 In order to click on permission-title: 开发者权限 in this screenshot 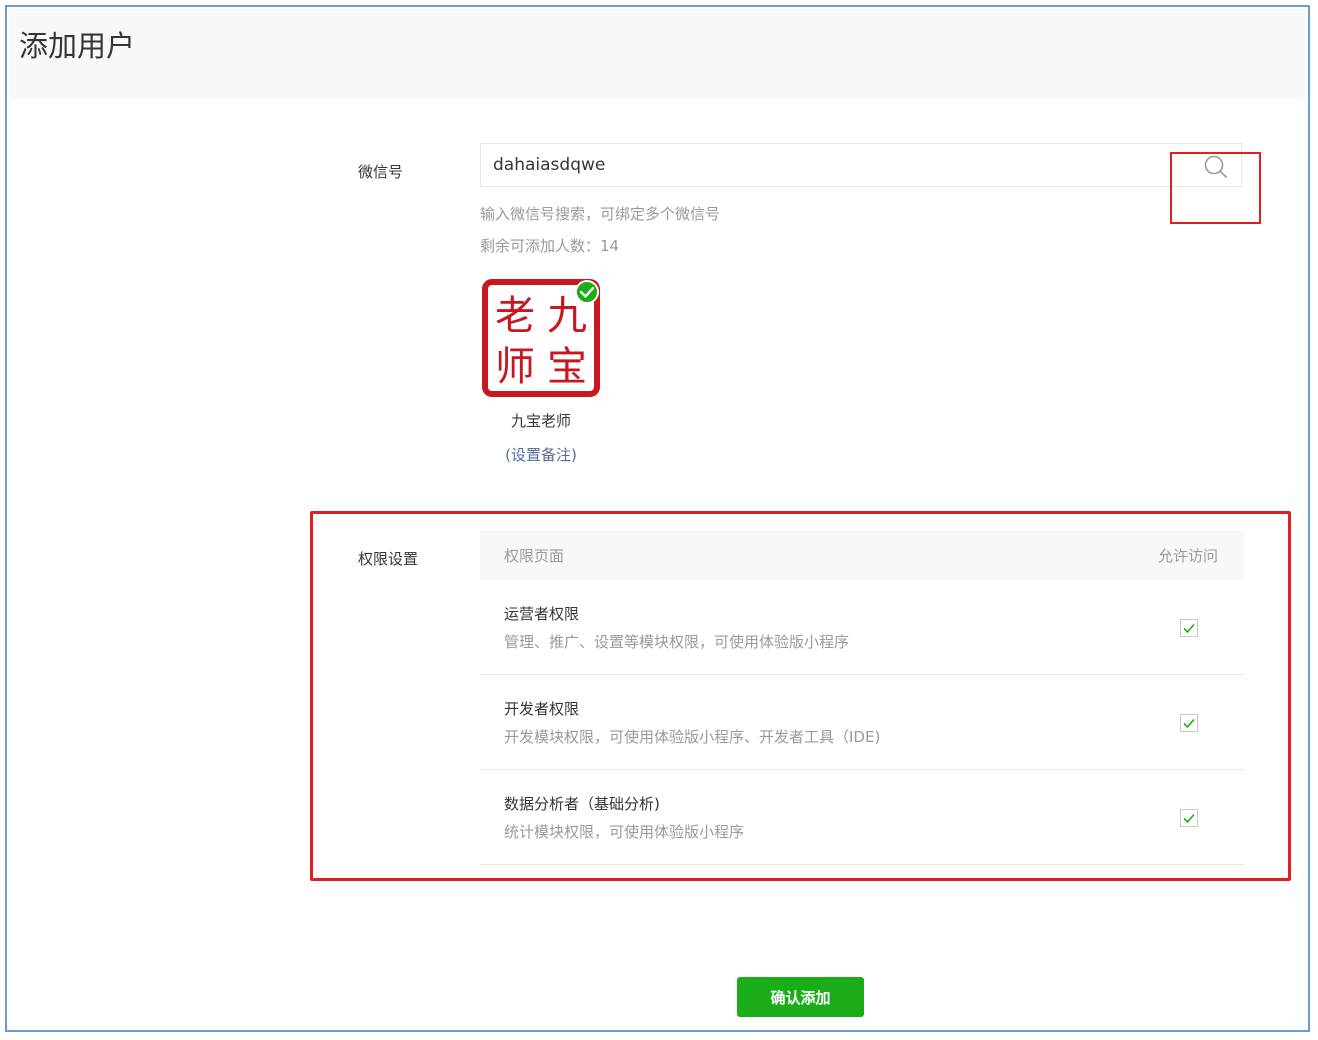, I will do `click(542, 709)`.